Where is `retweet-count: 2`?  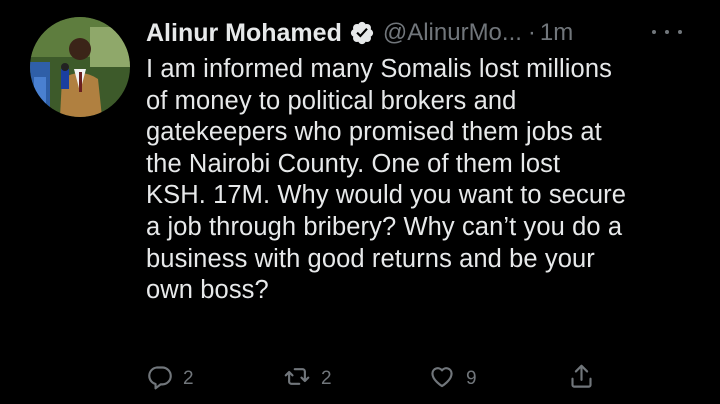 retweet-count: 2 is located at coordinates (326, 378).